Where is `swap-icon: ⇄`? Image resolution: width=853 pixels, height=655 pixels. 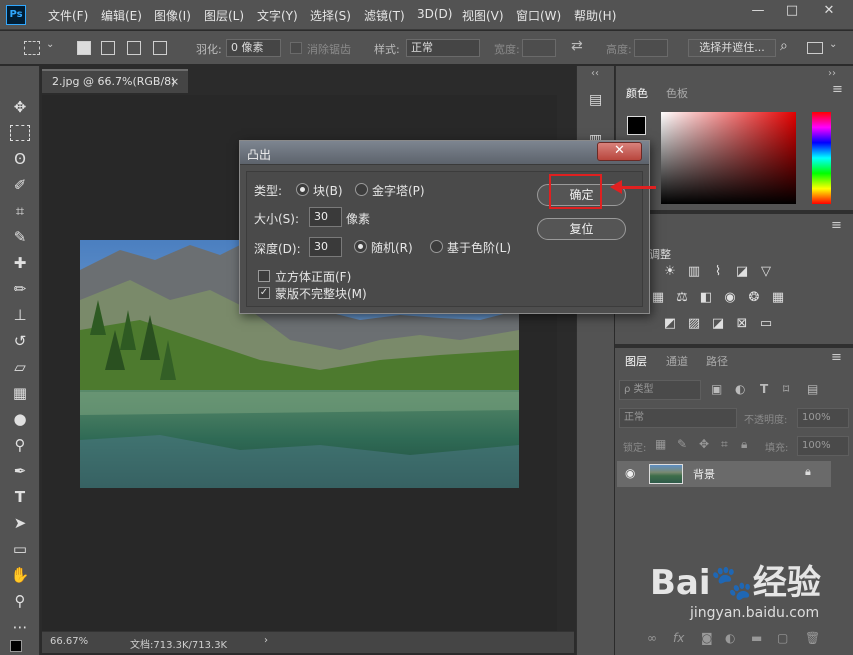
swap-icon: ⇄ is located at coordinates (577, 46).